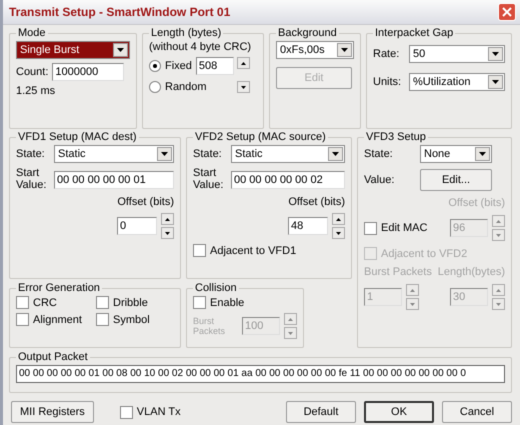 The image size is (520, 425). What do you see at coordinates (53, 357) in the screenshot?
I see `group-label: Output Packet` at bounding box center [53, 357].